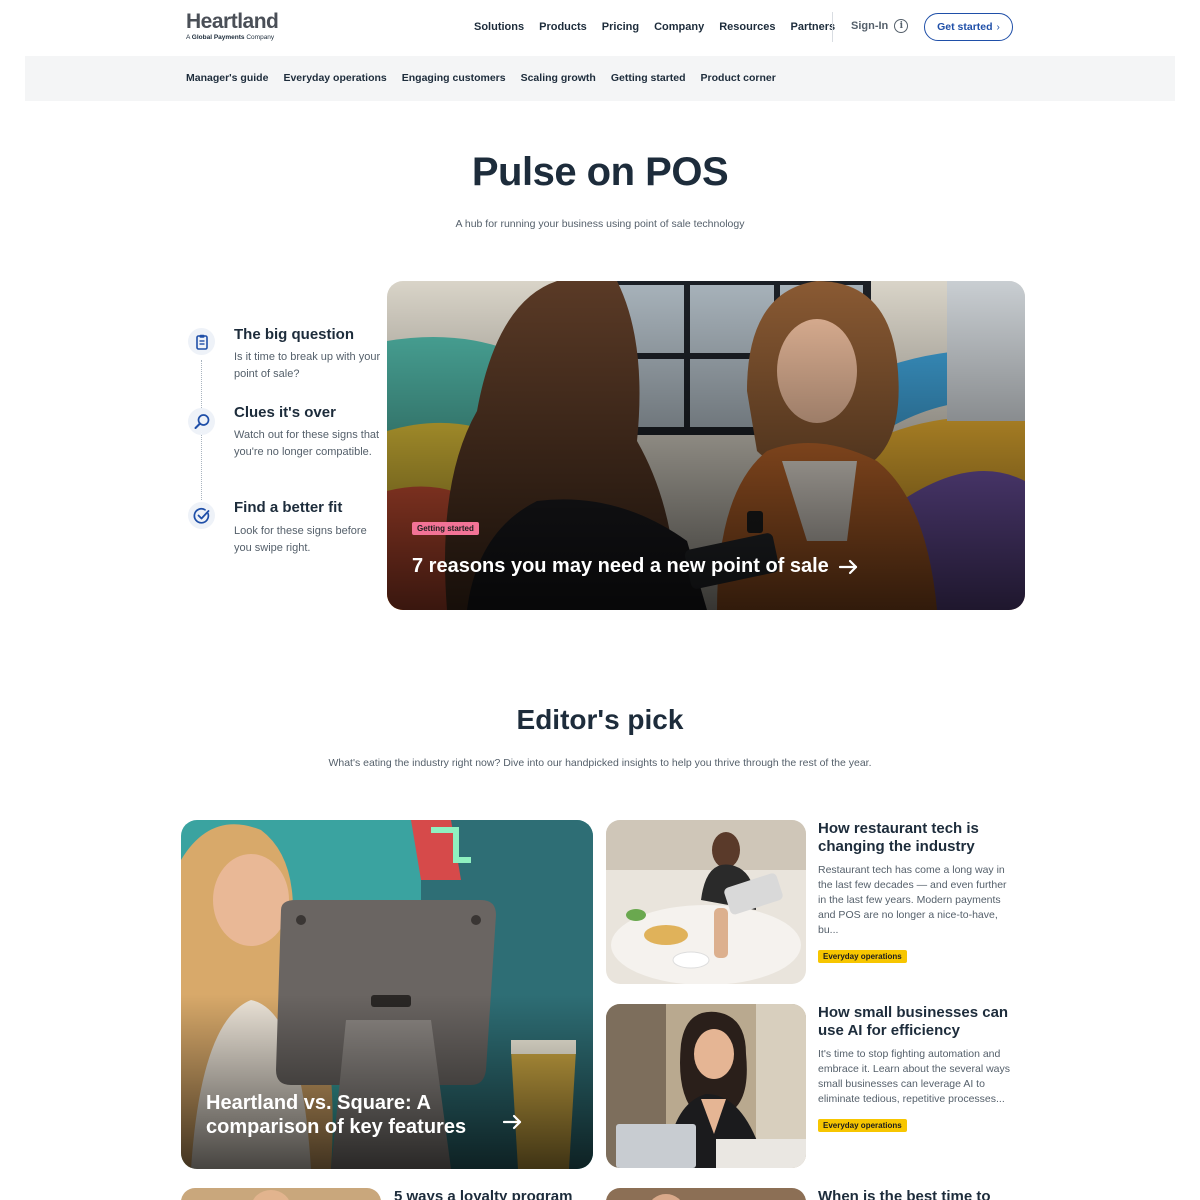 This screenshot has height=1200, width=1200. Describe the element at coordinates (285, 412) in the screenshot. I see `timeline-title-2: Clues it's over` at that location.